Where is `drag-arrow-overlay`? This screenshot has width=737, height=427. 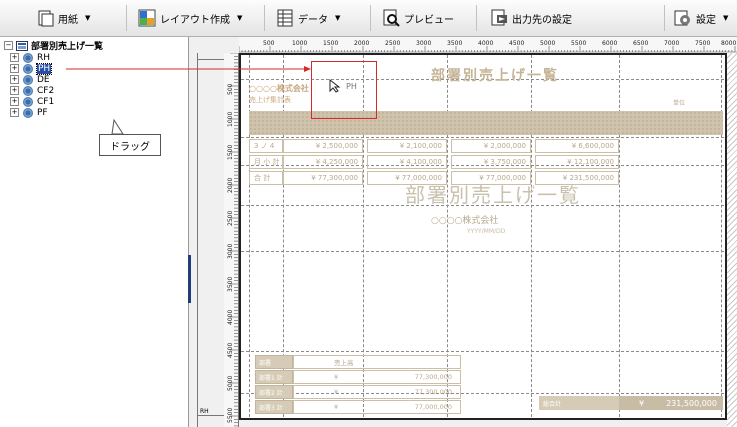 drag-arrow-overlay is located at coordinates (188, 69).